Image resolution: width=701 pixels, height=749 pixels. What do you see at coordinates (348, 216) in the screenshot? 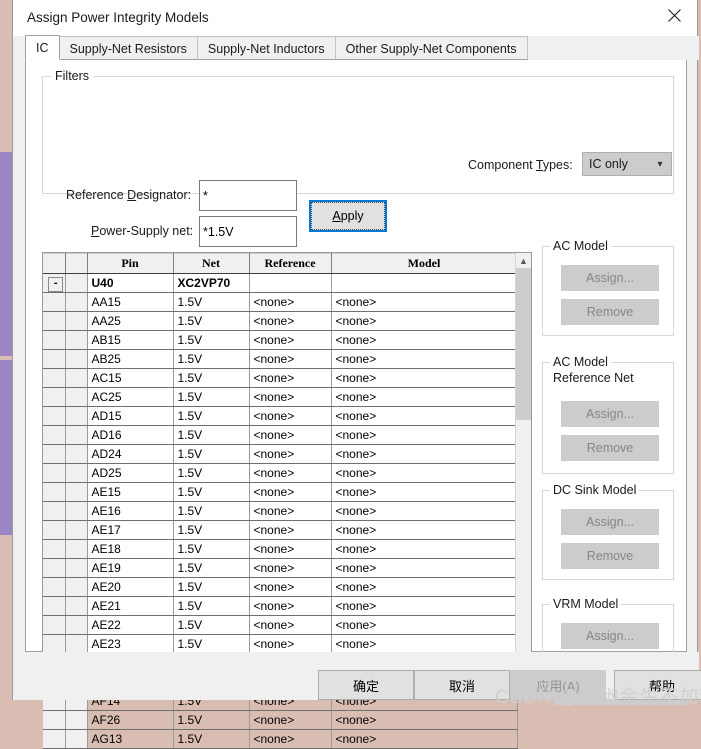
I see `apply-filter-button: Apply` at bounding box center [348, 216].